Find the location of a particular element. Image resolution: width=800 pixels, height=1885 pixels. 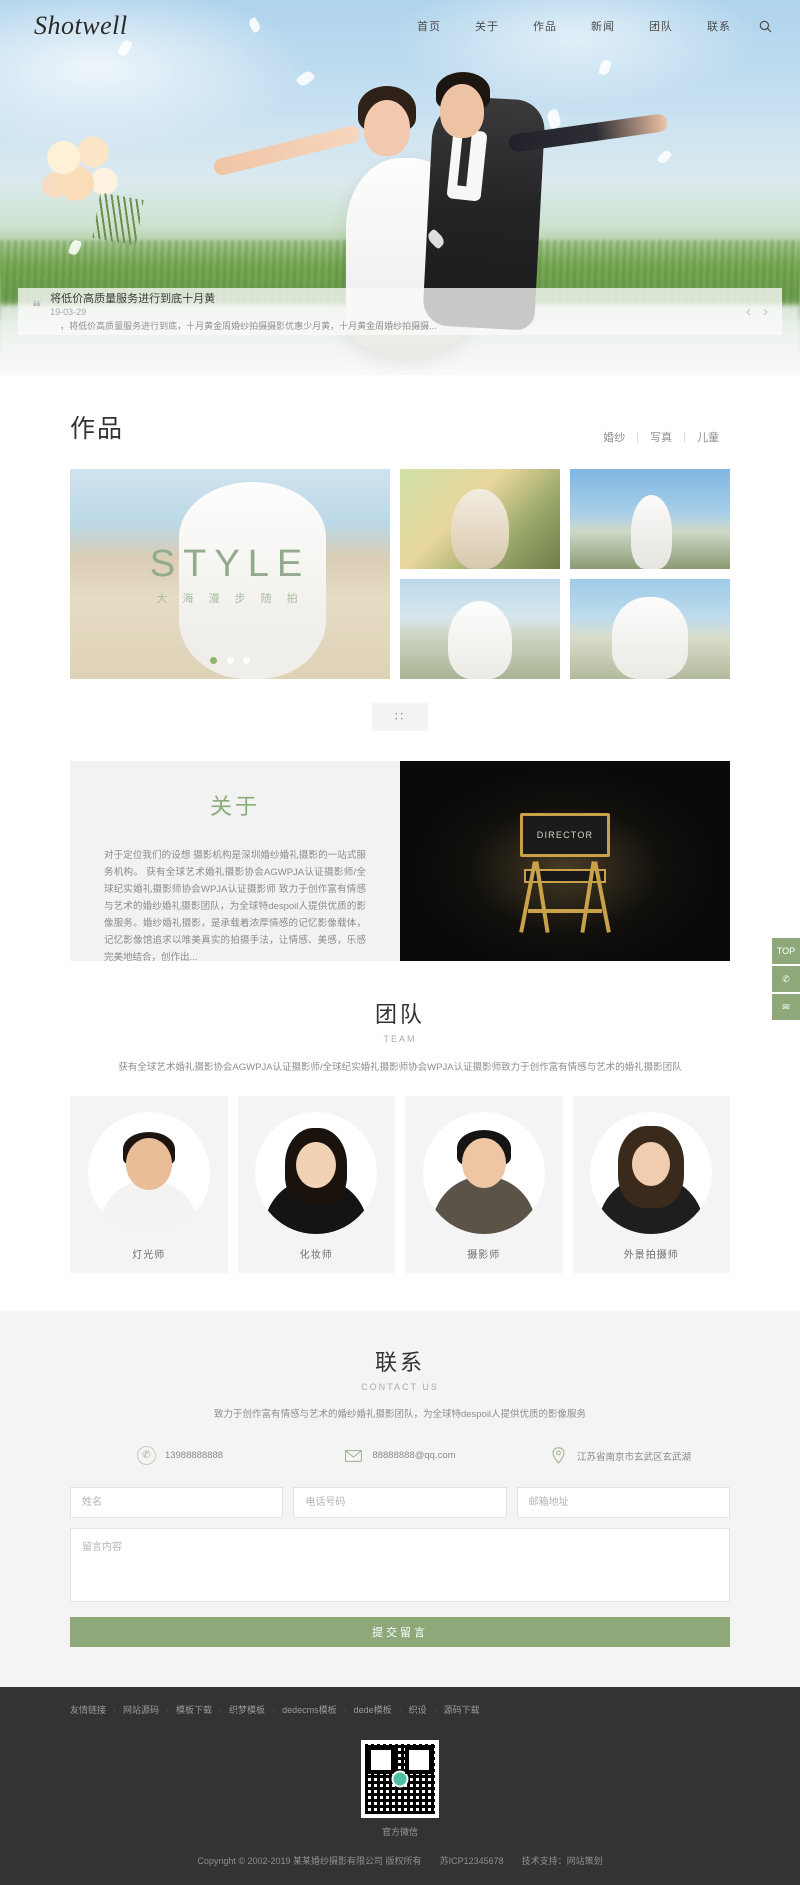

footer-link: 织设 is located at coordinates (418, 1709).